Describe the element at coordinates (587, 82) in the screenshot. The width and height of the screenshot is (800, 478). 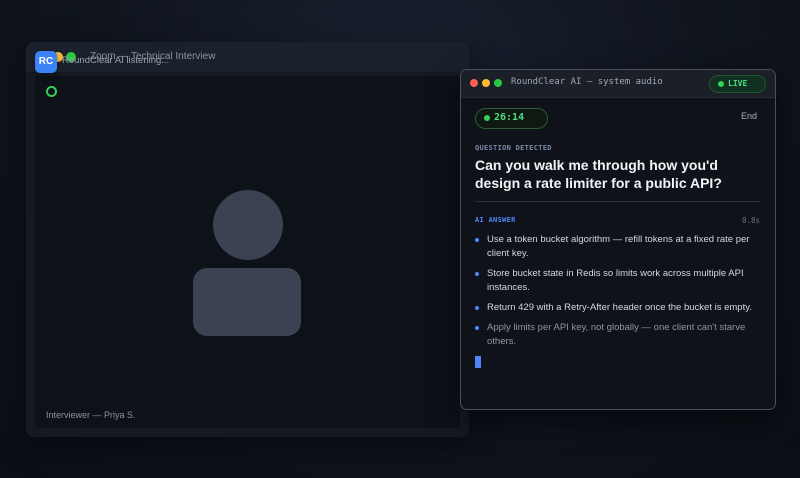
I see `panel-title: RoundClear AI — system audio` at that location.